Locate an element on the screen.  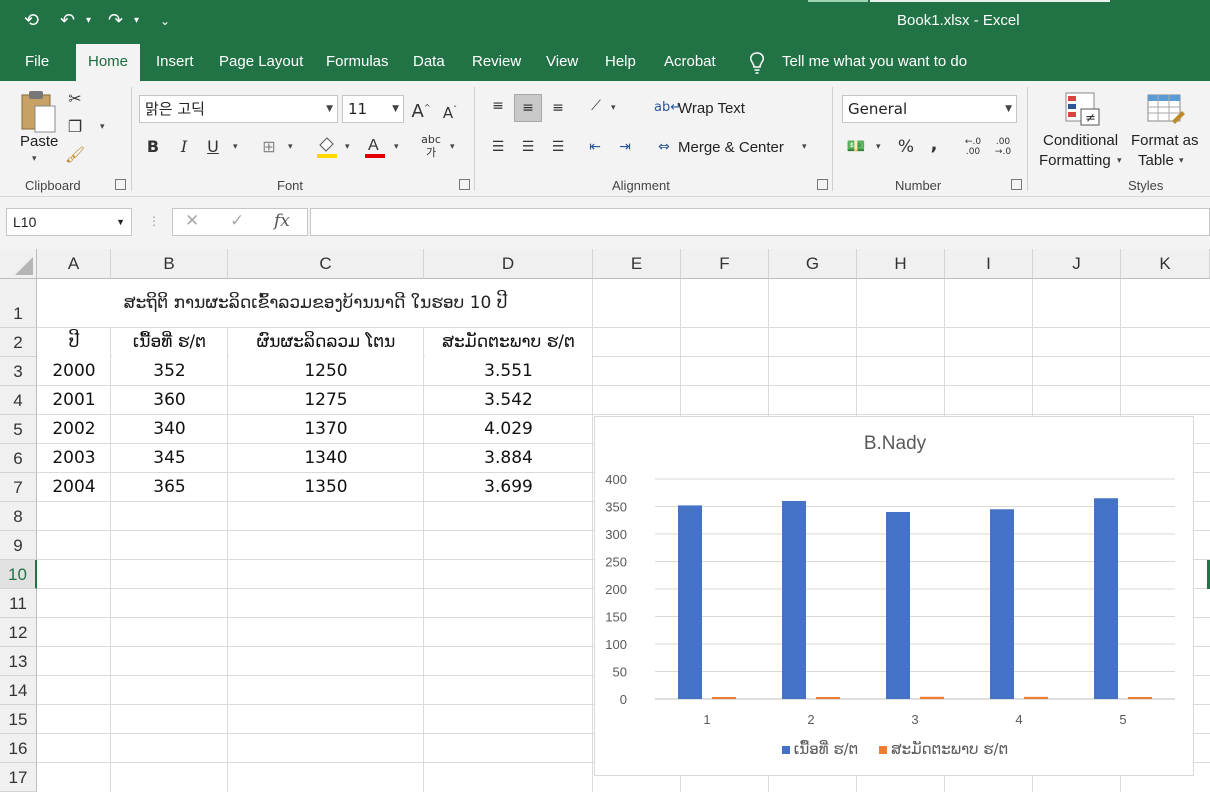
column-header-a: A is located at coordinates (74, 264).